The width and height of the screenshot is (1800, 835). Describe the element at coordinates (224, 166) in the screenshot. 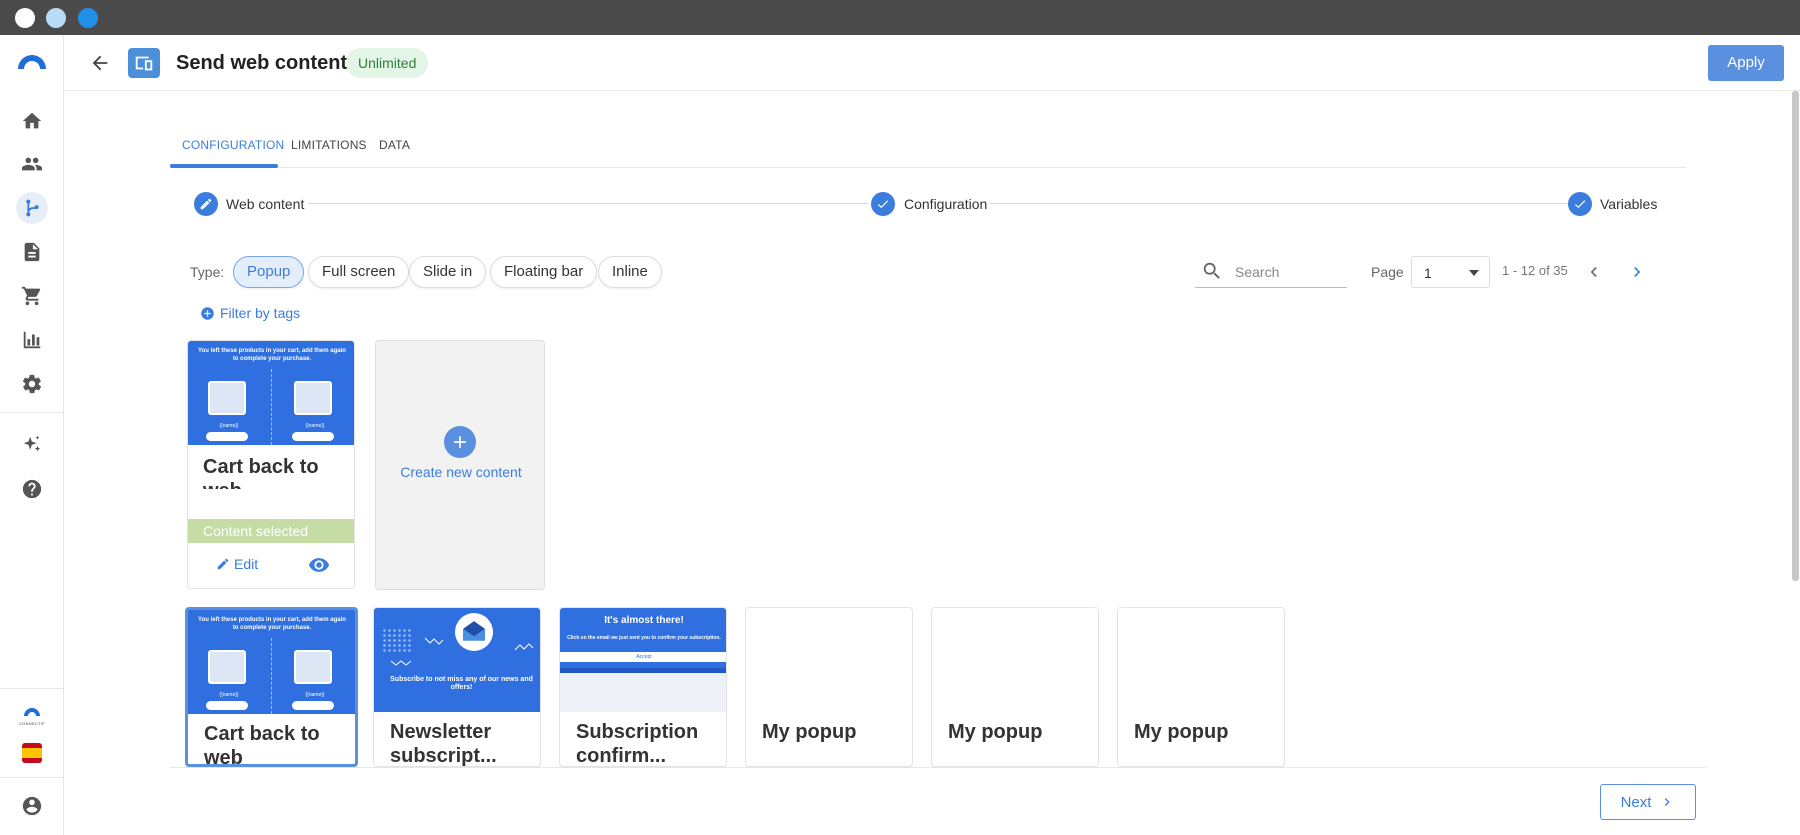

I see `active-tab-indicator` at that location.